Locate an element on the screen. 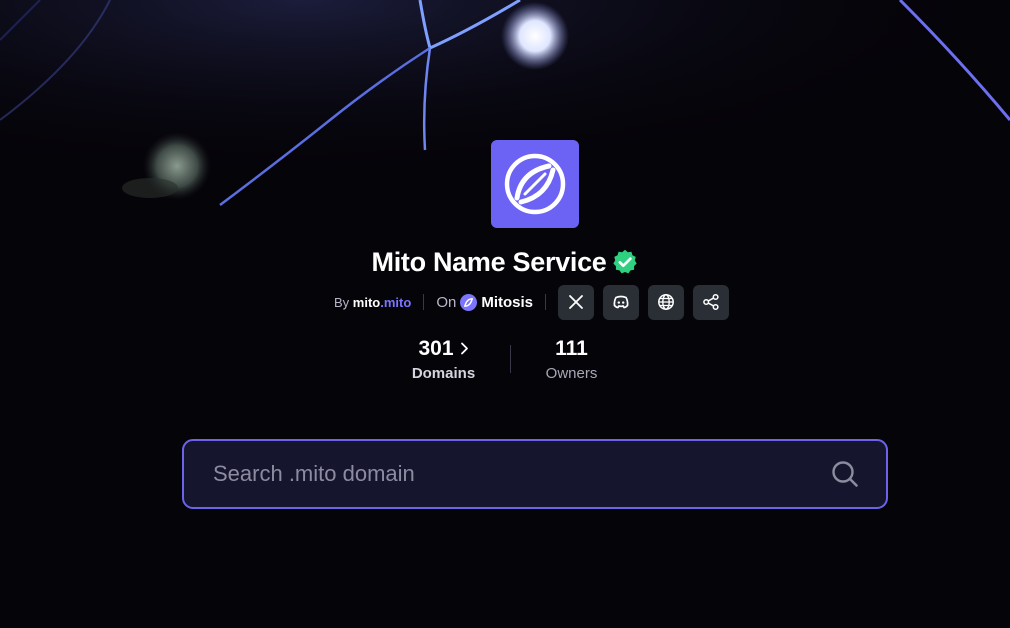 This screenshot has height=628, width=1010. chevron-right-icon is located at coordinates (464, 348).